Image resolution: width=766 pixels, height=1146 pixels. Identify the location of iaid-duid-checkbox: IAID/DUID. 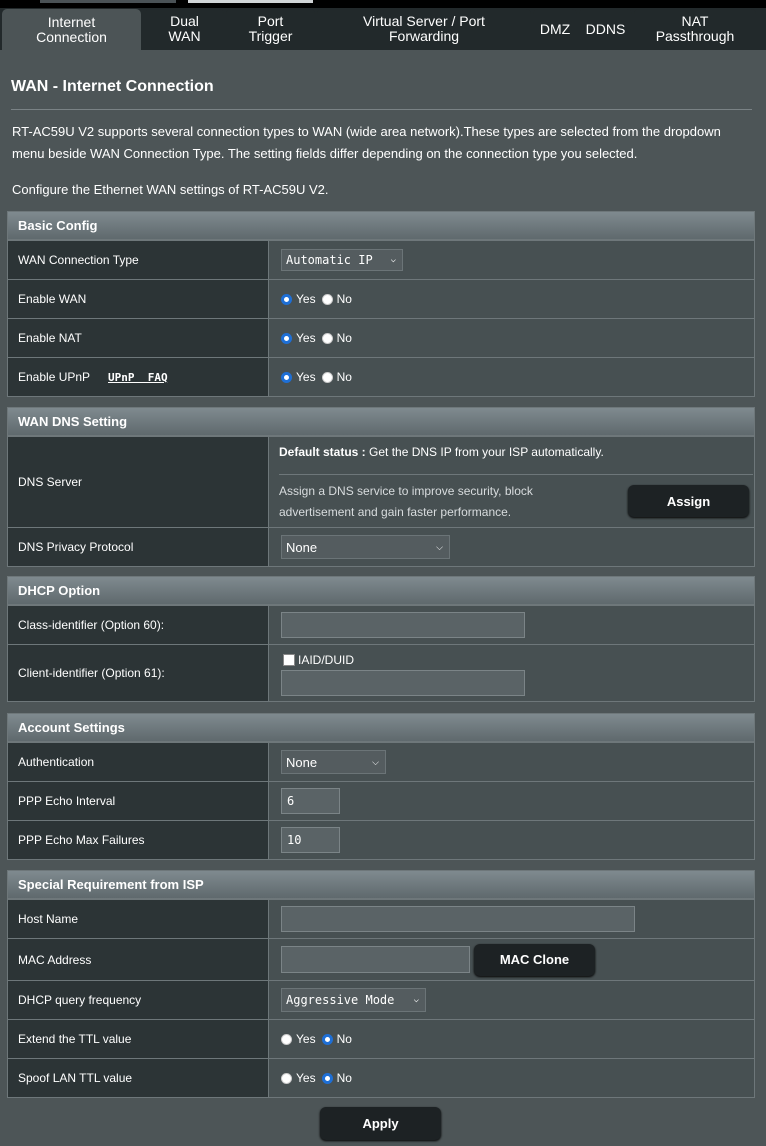
(318, 660).